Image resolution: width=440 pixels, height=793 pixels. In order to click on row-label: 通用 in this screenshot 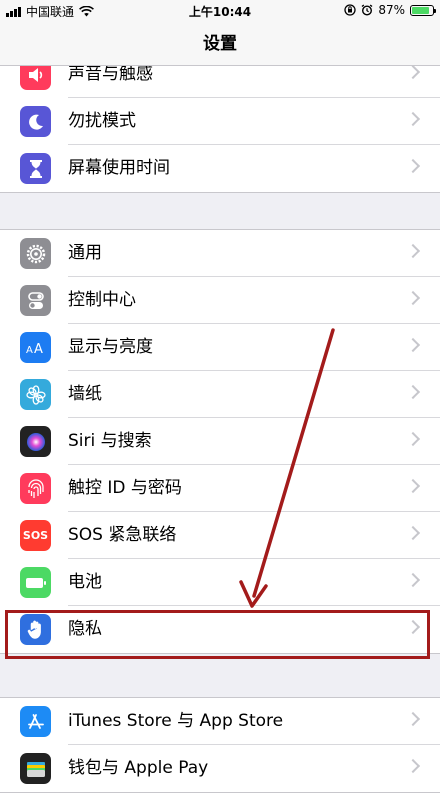, I will do `click(85, 253)`.